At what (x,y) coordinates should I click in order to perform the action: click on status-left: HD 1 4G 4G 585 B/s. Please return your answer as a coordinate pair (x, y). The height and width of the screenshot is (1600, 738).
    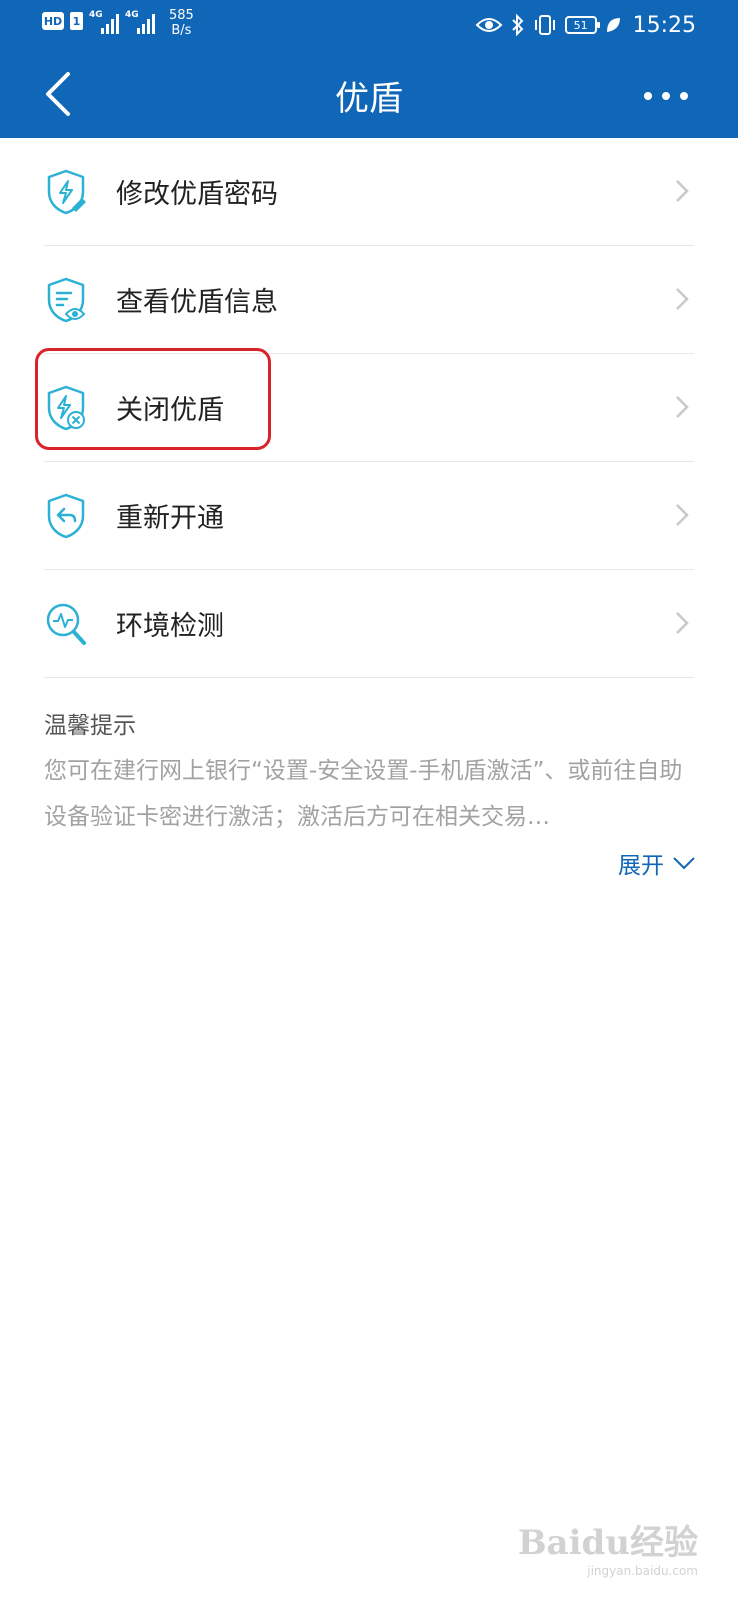
    Looking at the image, I should click on (118, 23).